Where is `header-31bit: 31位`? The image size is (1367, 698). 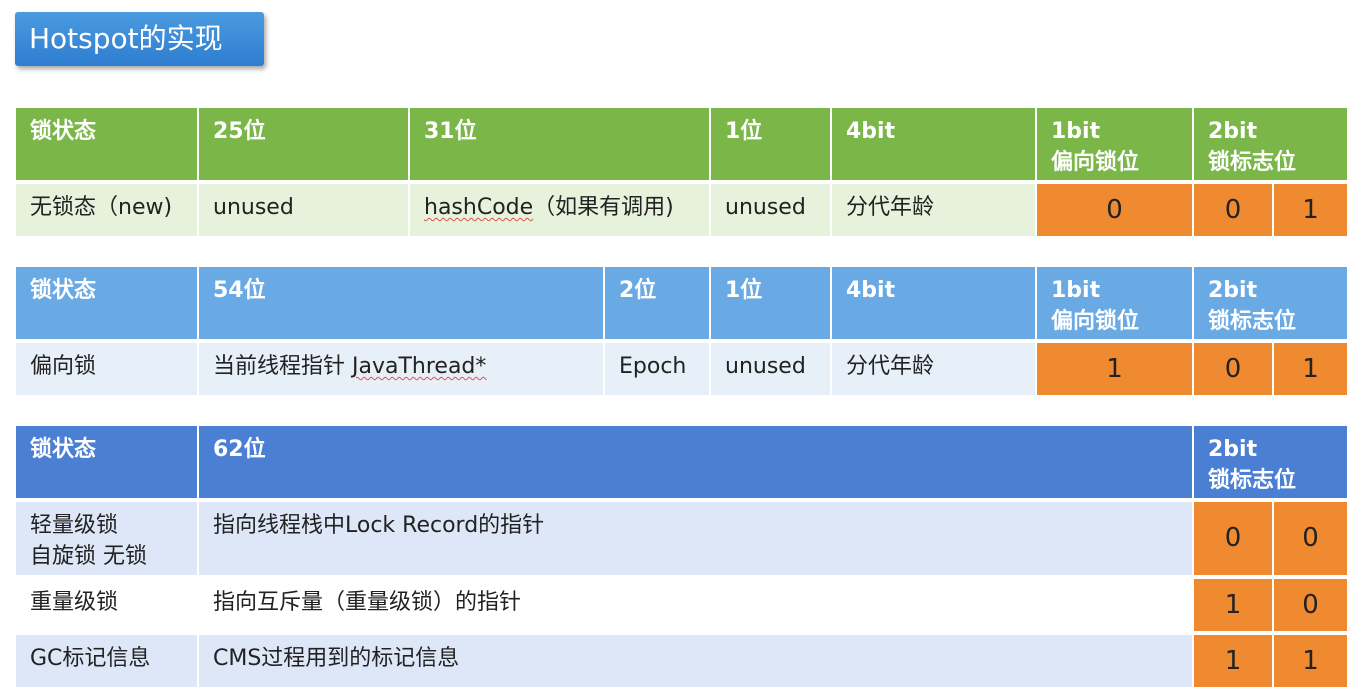 header-31bit: 31位 is located at coordinates (559, 144).